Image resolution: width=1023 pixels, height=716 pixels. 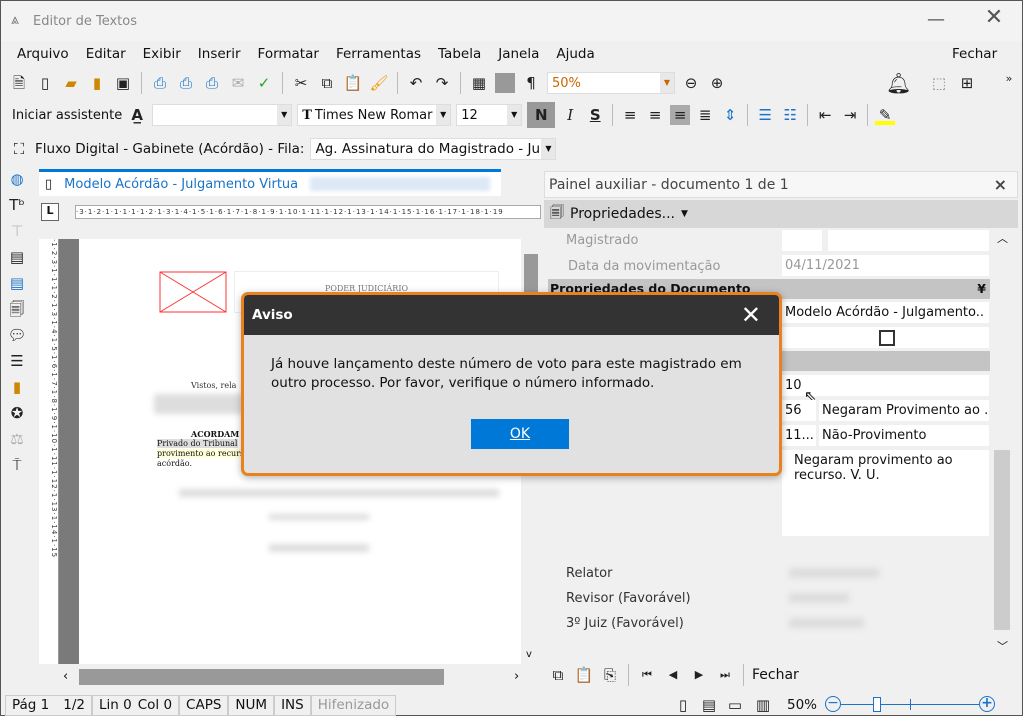 What do you see at coordinates (833, 704) in the screenshot?
I see `zoom-out-button: −` at bounding box center [833, 704].